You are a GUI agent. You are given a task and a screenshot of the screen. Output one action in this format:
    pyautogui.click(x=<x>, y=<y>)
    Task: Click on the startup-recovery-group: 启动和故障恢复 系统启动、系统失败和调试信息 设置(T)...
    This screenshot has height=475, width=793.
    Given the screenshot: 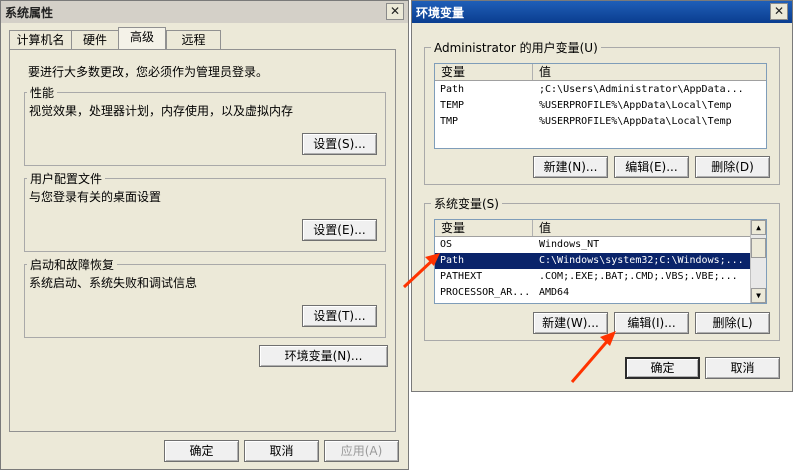 What is the action you would take?
    pyautogui.click(x=205, y=297)
    